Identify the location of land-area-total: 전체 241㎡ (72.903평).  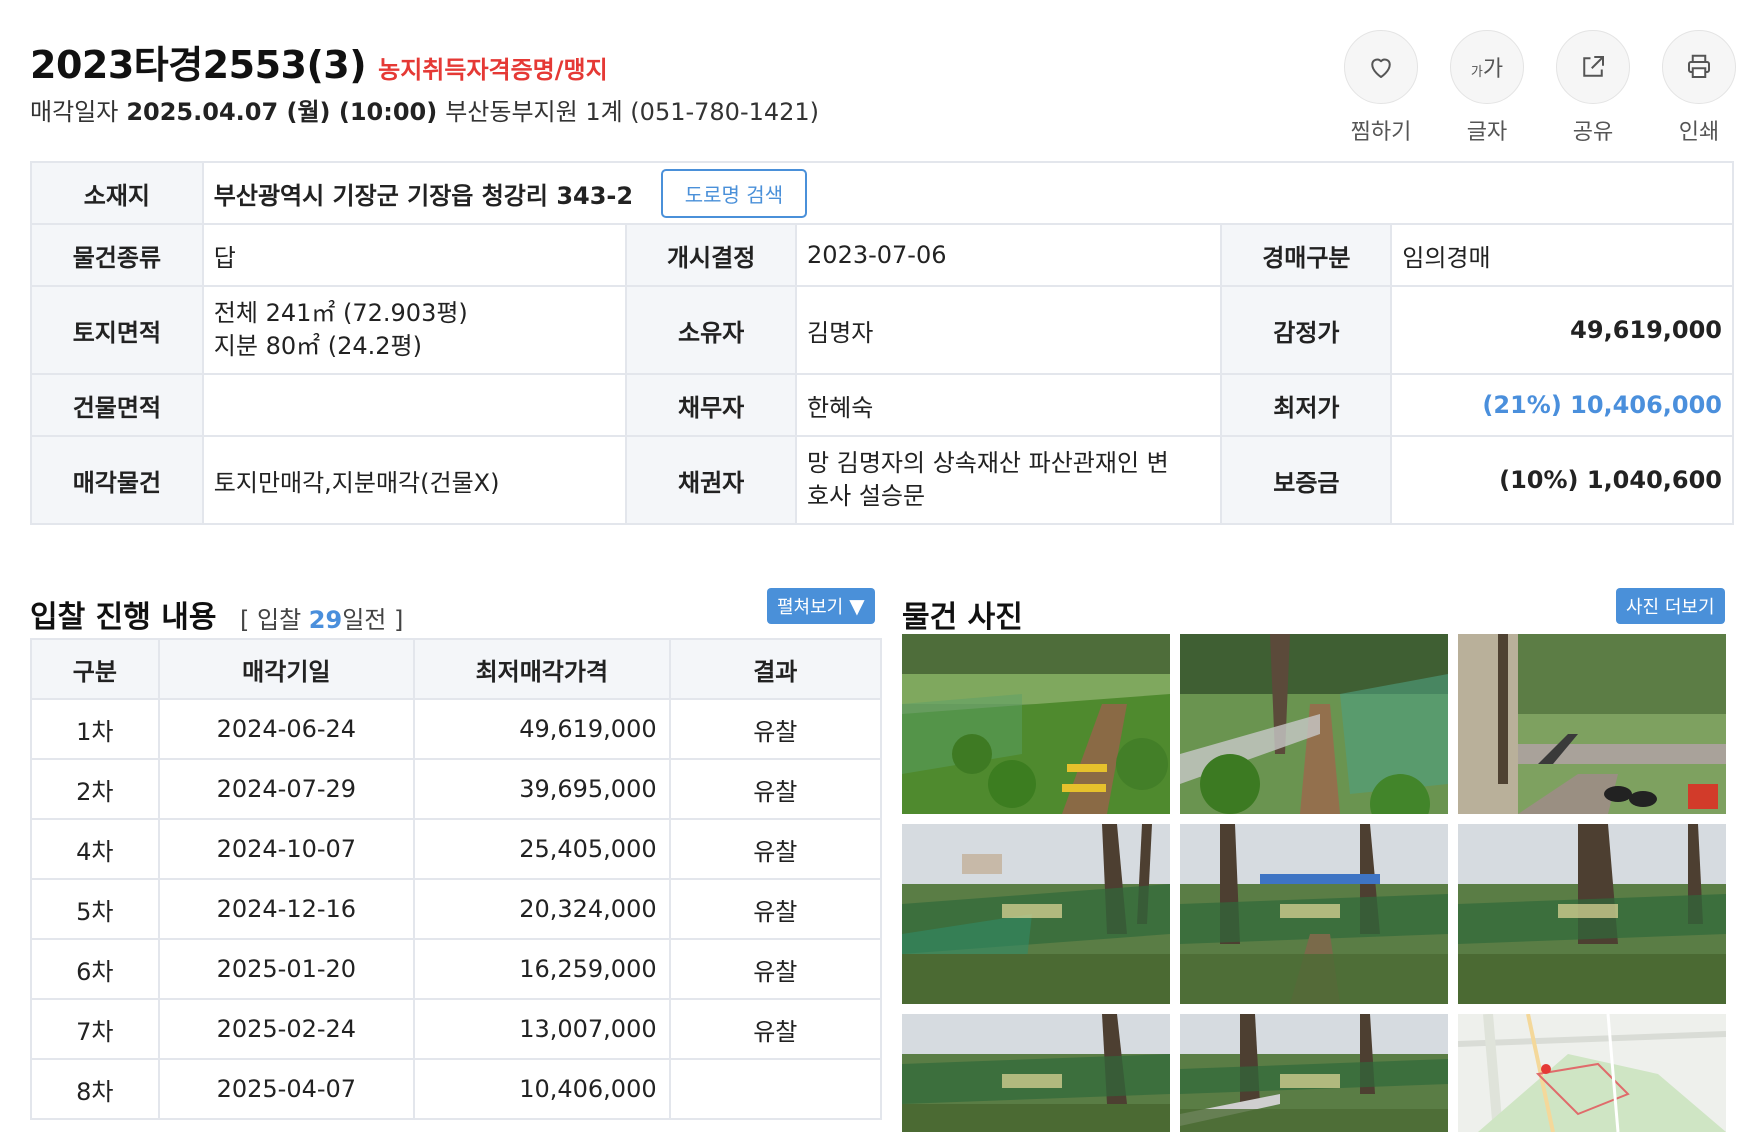
(340, 313).